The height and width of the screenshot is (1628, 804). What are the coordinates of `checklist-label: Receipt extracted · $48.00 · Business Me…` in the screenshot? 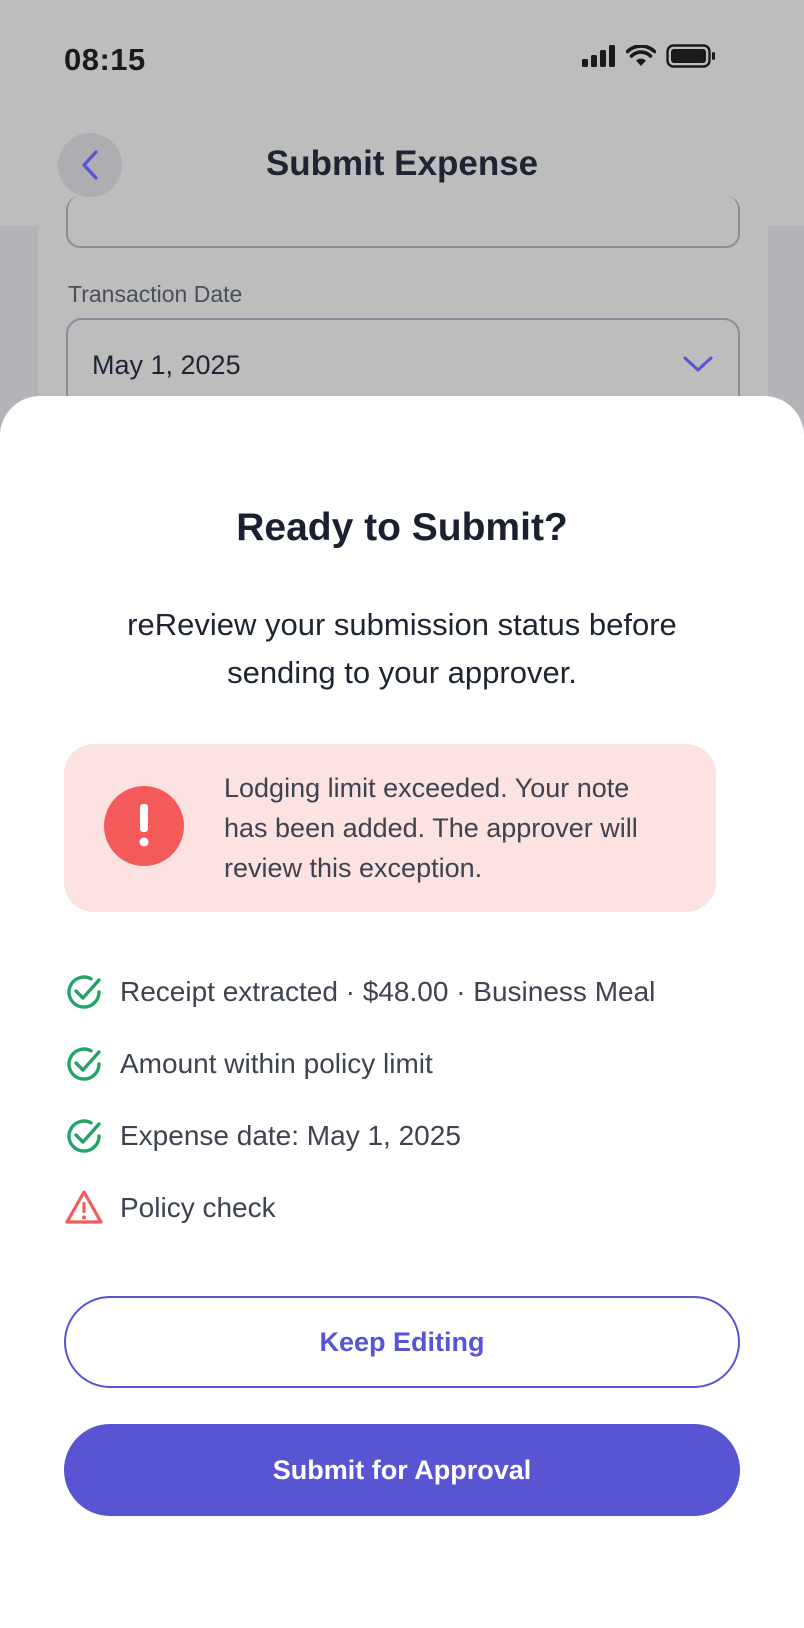 It's located at (388, 991).